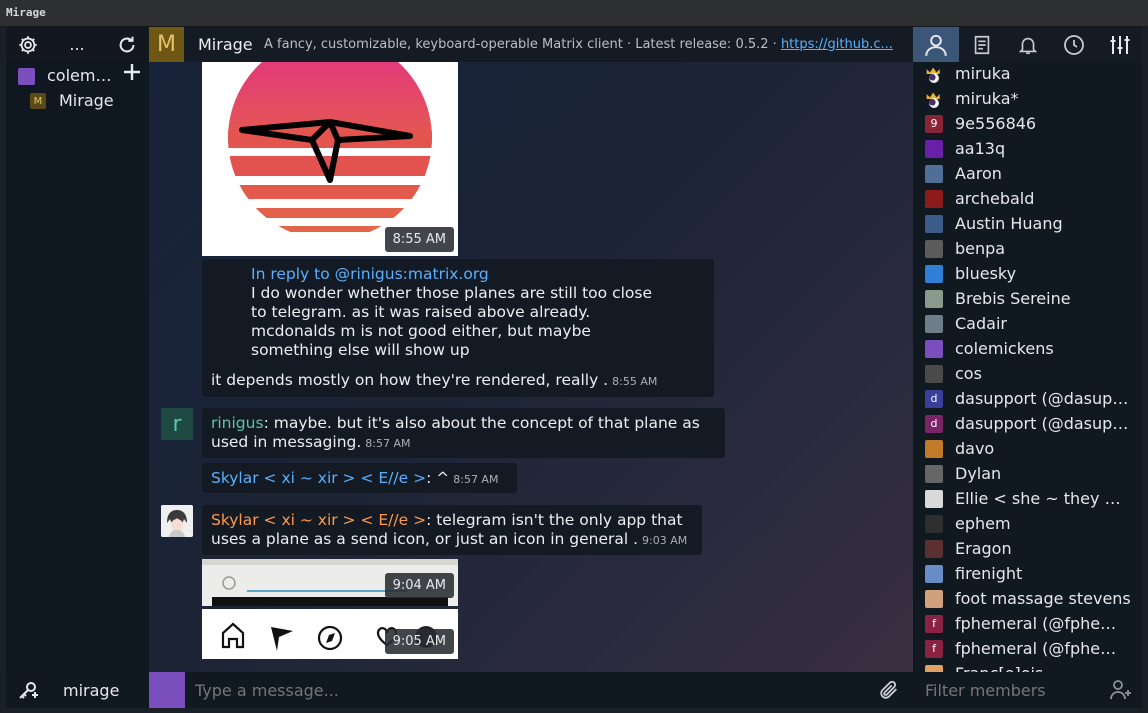 The width and height of the screenshot is (1148, 713). I want to click on member-name: Cadair, so click(981, 323).